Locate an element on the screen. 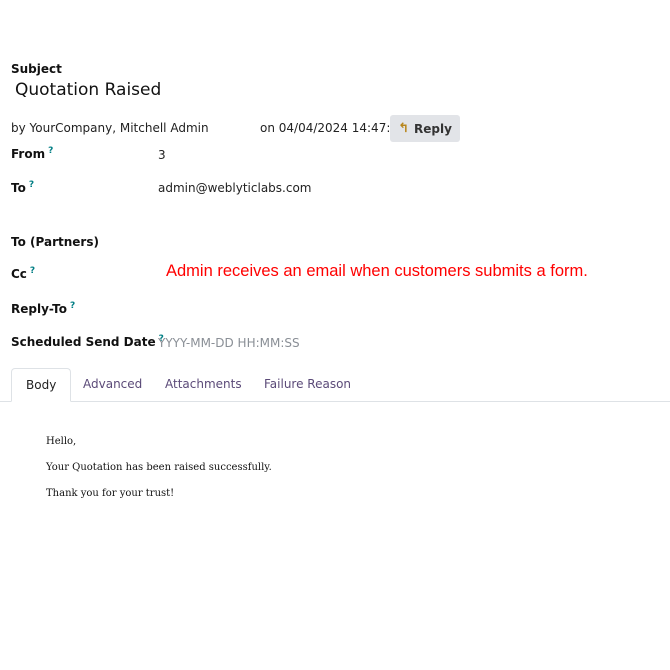 The width and height of the screenshot is (670, 670). scheduled-label: Scheduled Send Date? is located at coordinates (87, 341).